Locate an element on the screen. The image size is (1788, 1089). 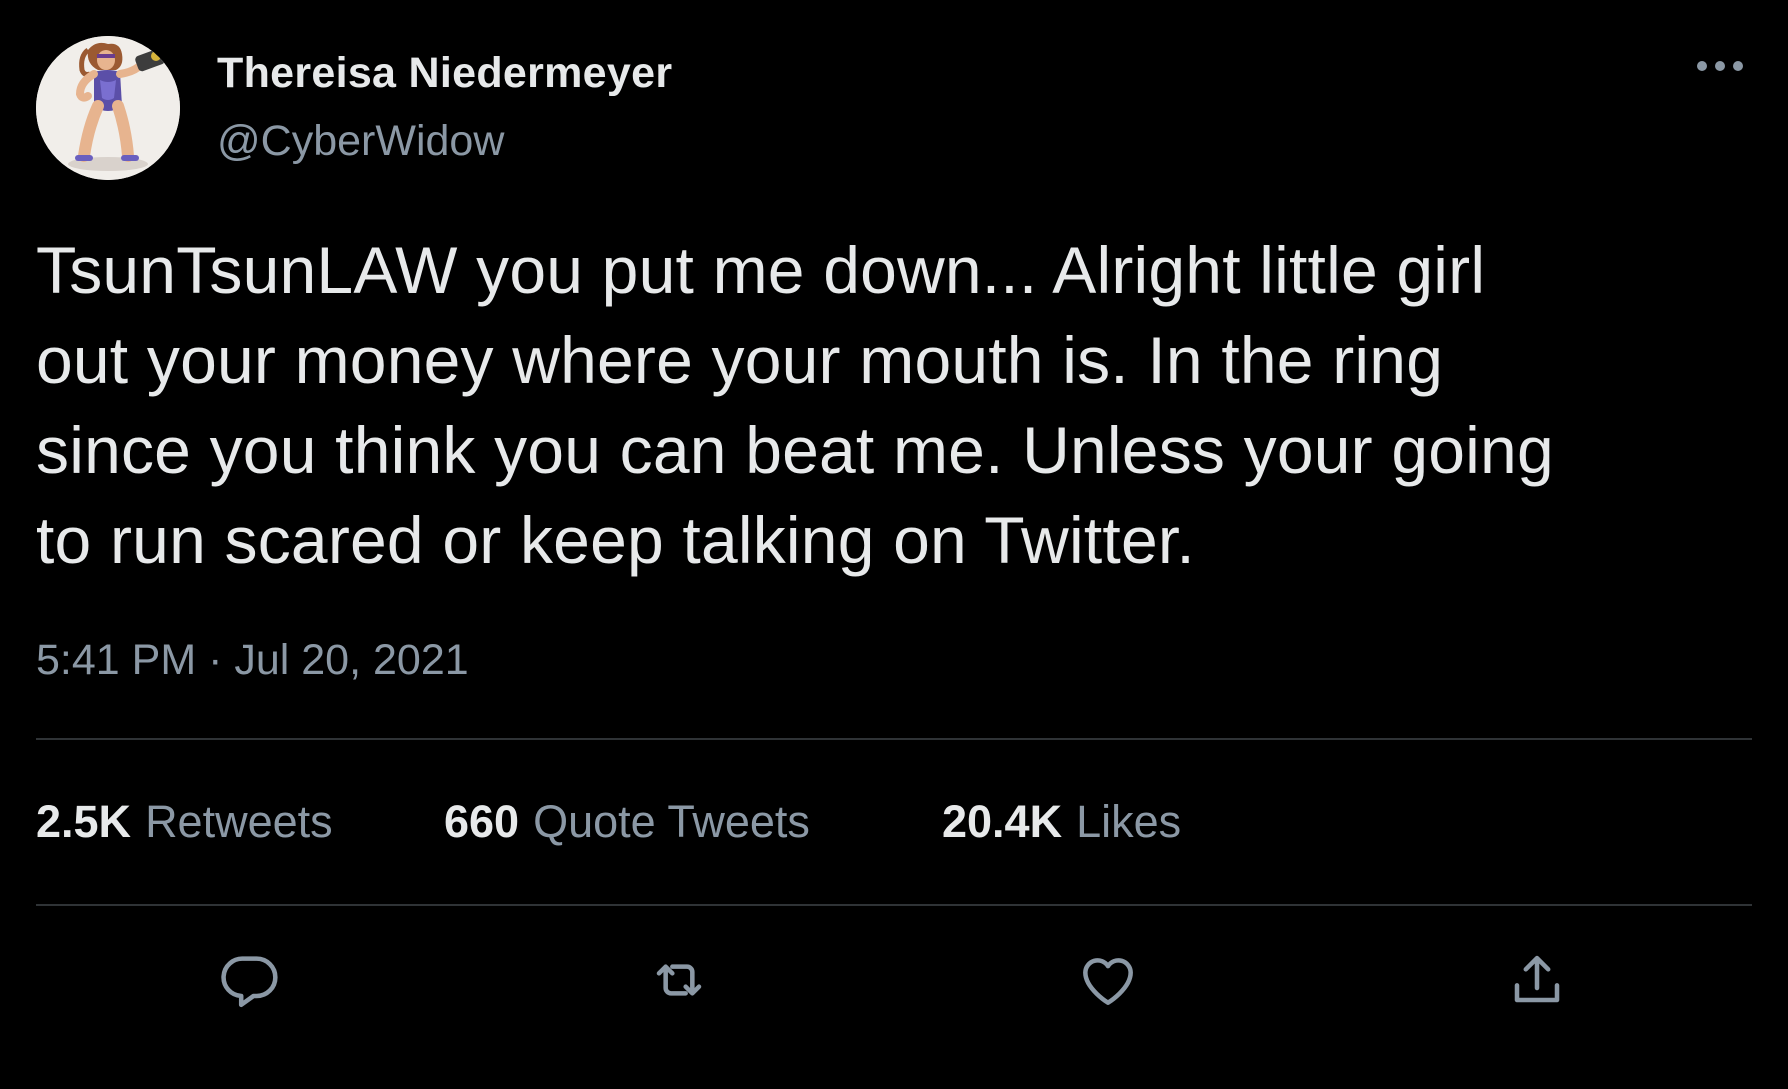
like-button is located at coordinates (1108, 980).